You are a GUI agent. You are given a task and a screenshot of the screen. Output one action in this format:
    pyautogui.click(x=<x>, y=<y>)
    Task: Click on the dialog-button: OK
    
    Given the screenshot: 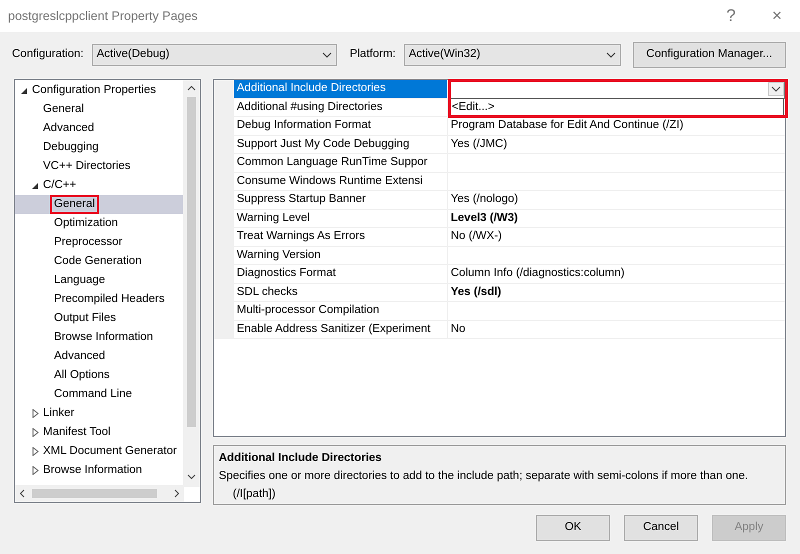 What is the action you would take?
    pyautogui.click(x=573, y=528)
    